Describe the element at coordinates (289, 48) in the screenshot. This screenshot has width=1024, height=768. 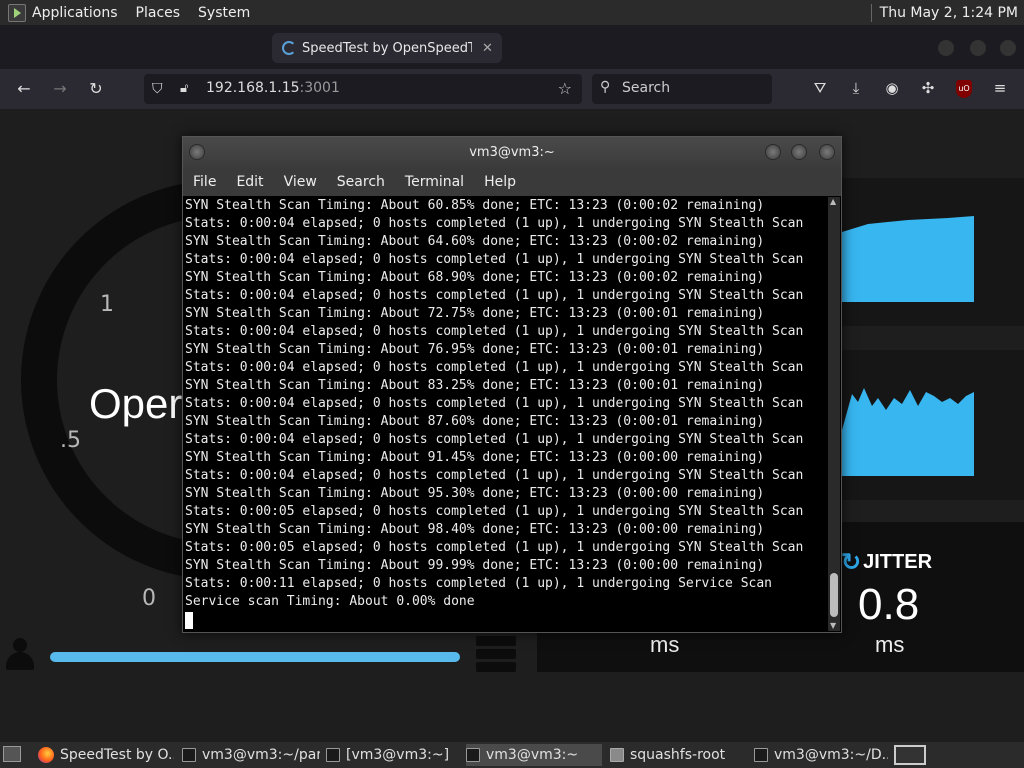
I see `loading-spinner-icon` at that location.